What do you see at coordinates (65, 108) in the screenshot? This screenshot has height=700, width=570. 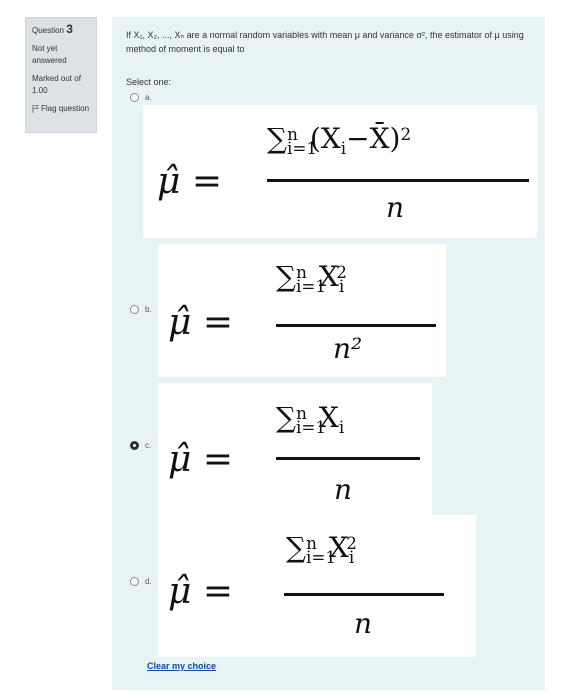 I see `flag-question-label: Flag question` at bounding box center [65, 108].